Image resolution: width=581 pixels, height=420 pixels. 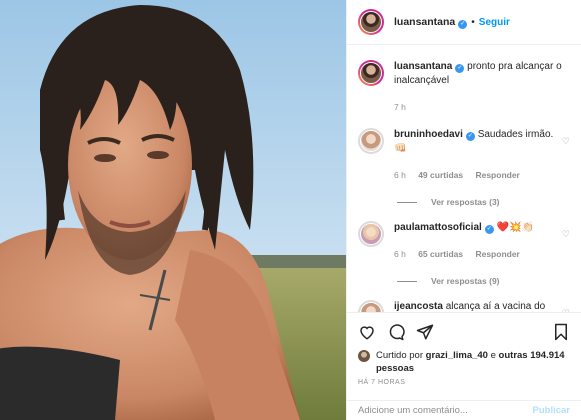 I want to click on view-replies-button: Ver respostas (9), so click(x=483, y=281).